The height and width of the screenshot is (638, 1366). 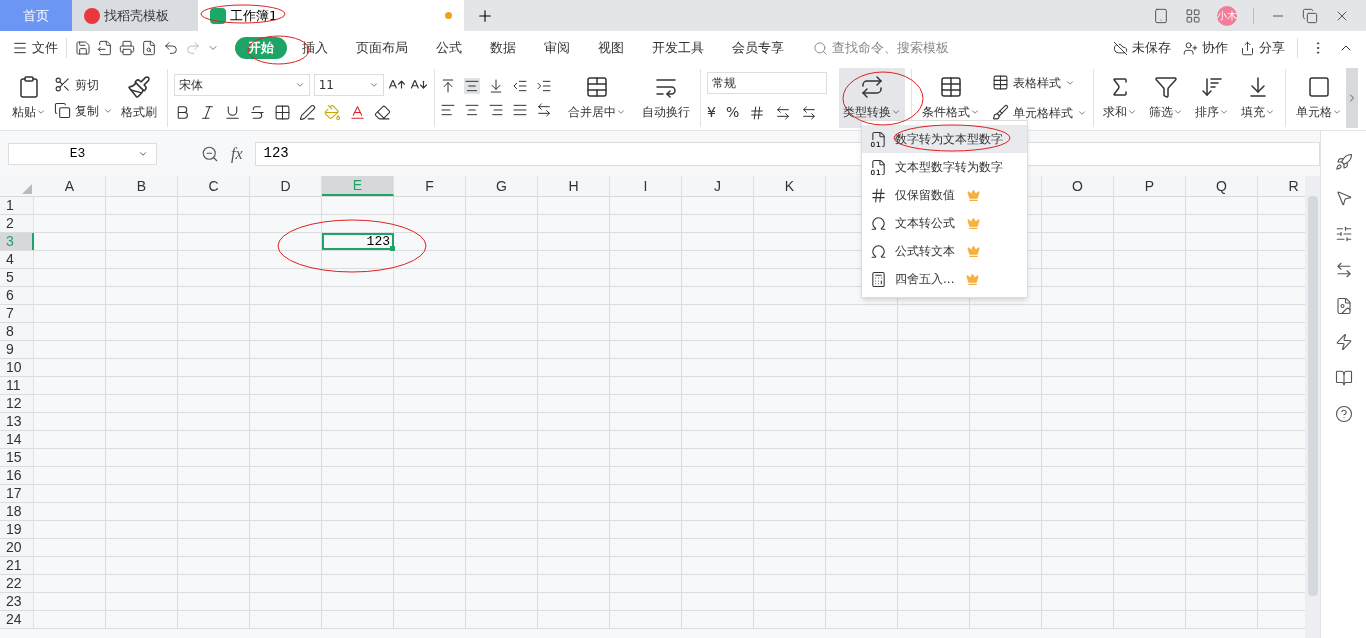 What do you see at coordinates (758, 48) in the screenshot?
I see `ribbon-tab: 会员专享` at bounding box center [758, 48].